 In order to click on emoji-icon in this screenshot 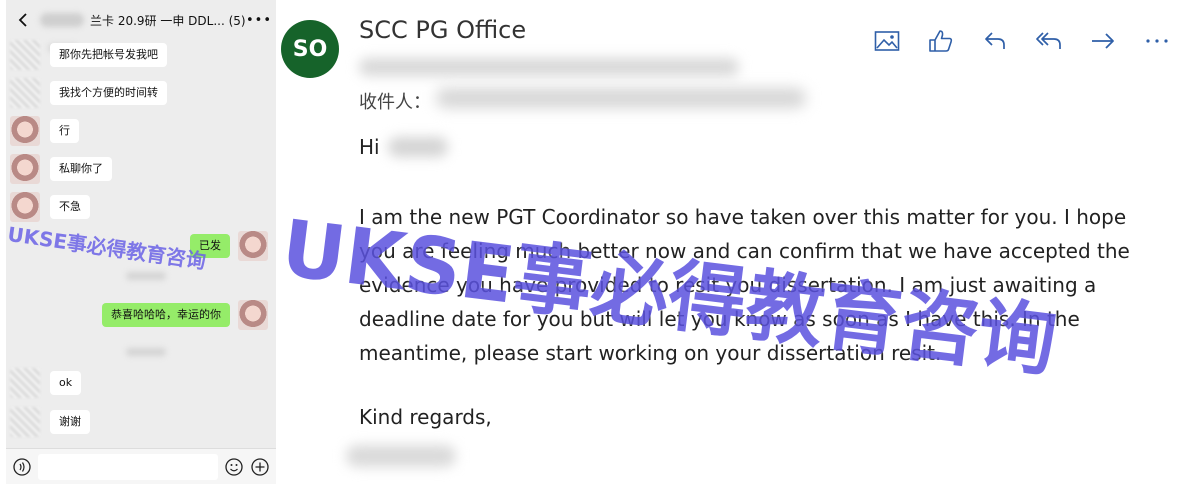, I will do `click(234, 467)`.